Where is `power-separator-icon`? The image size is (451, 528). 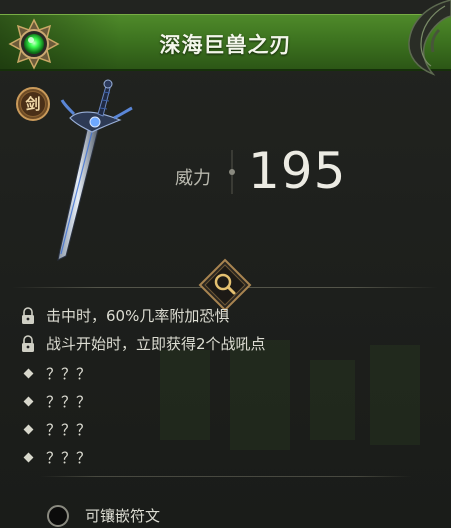
power-separator-icon is located at coordinates (232, 172).